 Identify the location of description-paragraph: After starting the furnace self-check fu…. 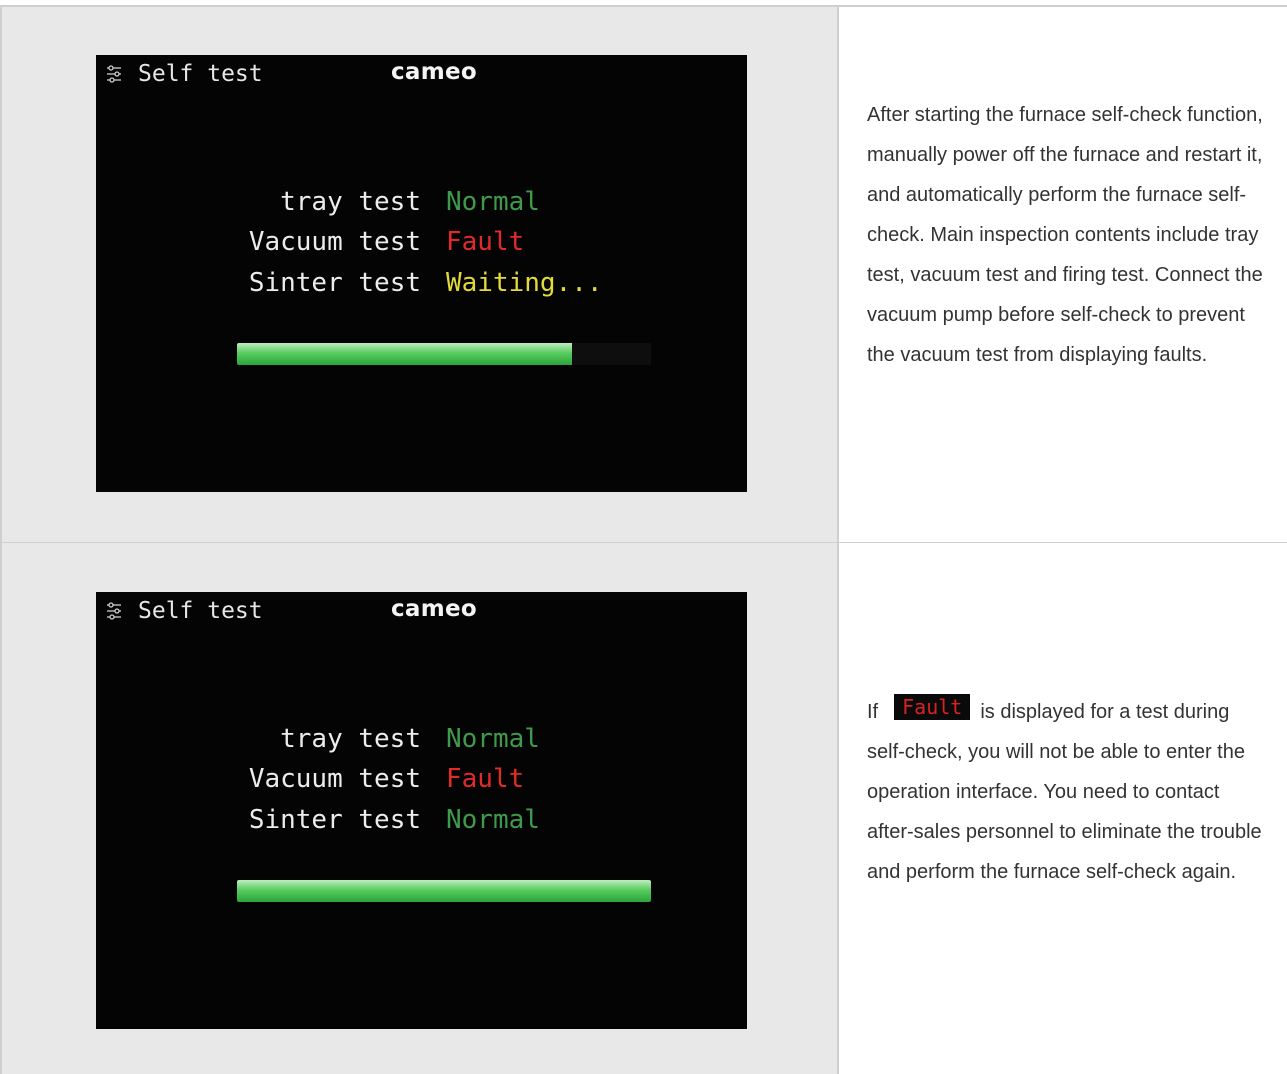
(1065, 235).